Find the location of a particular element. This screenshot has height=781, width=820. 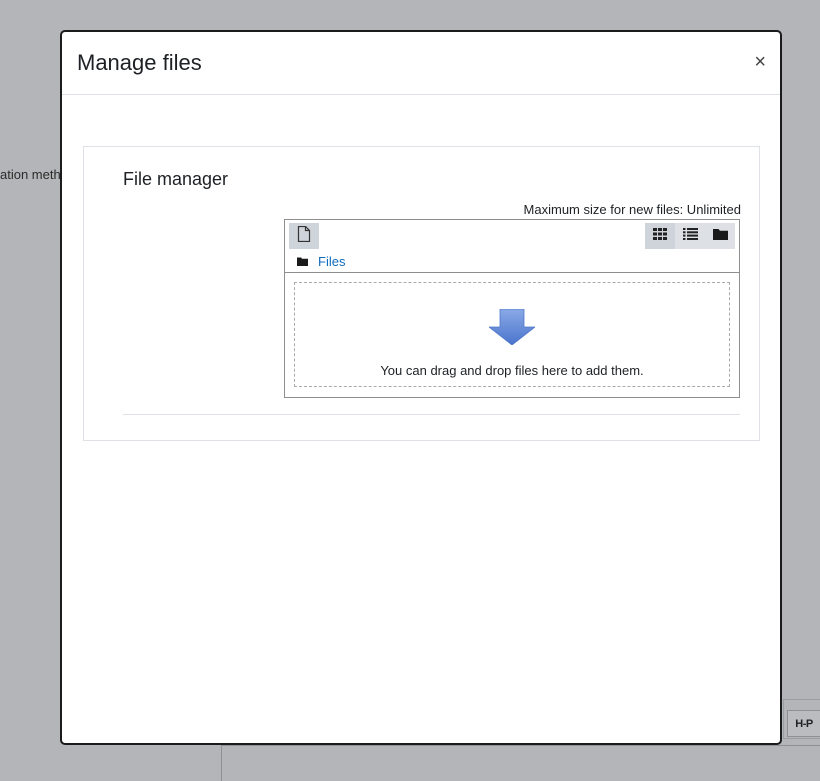

breadcrumb: Files is located at coordinates (321, 261).